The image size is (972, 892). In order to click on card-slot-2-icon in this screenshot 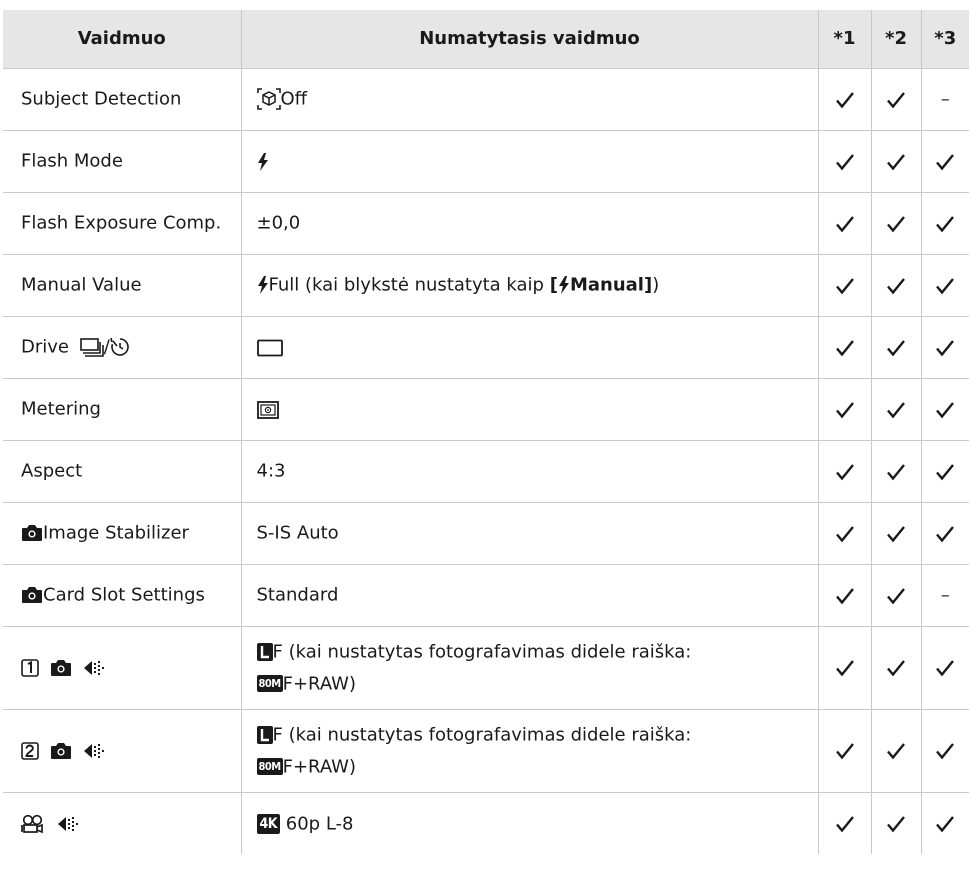, I will do `click(30, 750)`.